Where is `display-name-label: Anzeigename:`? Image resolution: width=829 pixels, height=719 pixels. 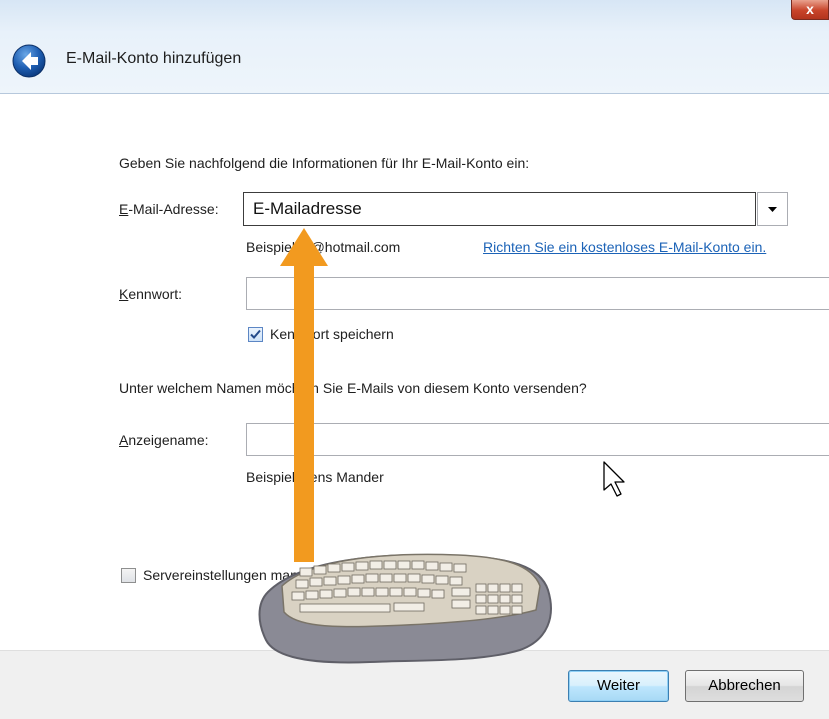 display-name-label: Anzeigename: is located at coordinates (164, 440).